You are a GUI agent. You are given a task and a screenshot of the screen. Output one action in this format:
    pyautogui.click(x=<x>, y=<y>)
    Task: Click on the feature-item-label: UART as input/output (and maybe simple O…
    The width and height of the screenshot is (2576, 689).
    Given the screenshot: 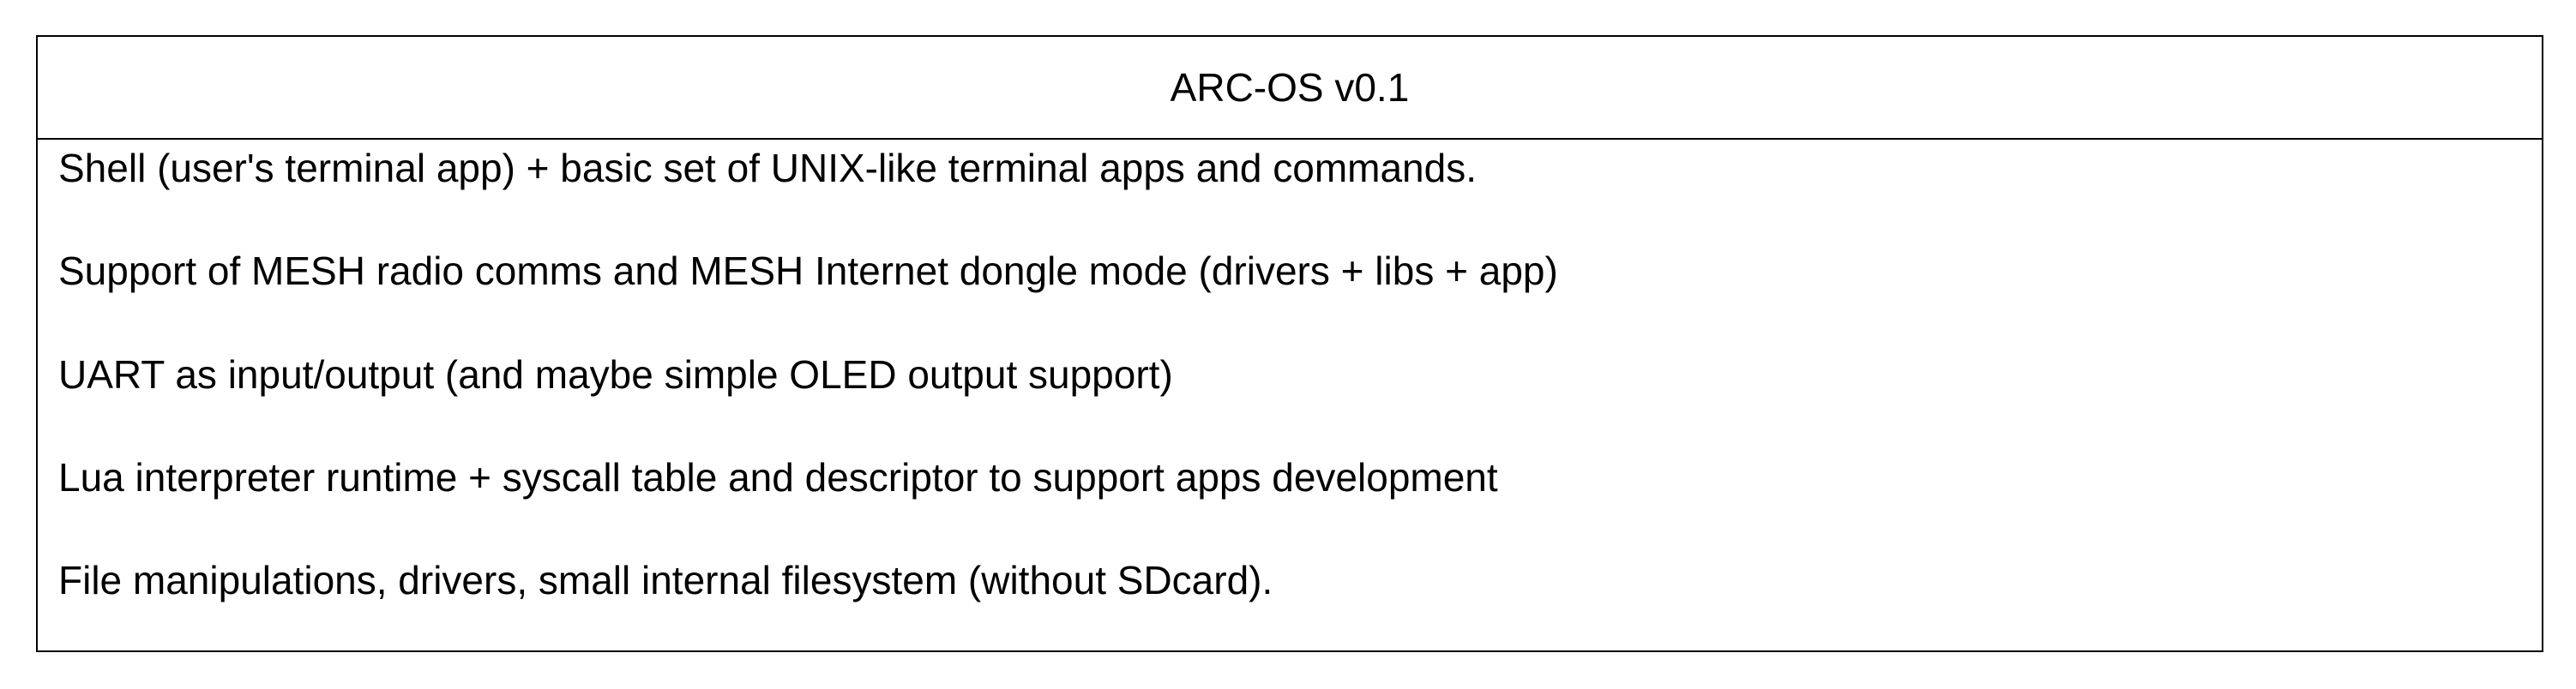 What is the action you would take?
    pyautogui.click(x=615, y=374)
    